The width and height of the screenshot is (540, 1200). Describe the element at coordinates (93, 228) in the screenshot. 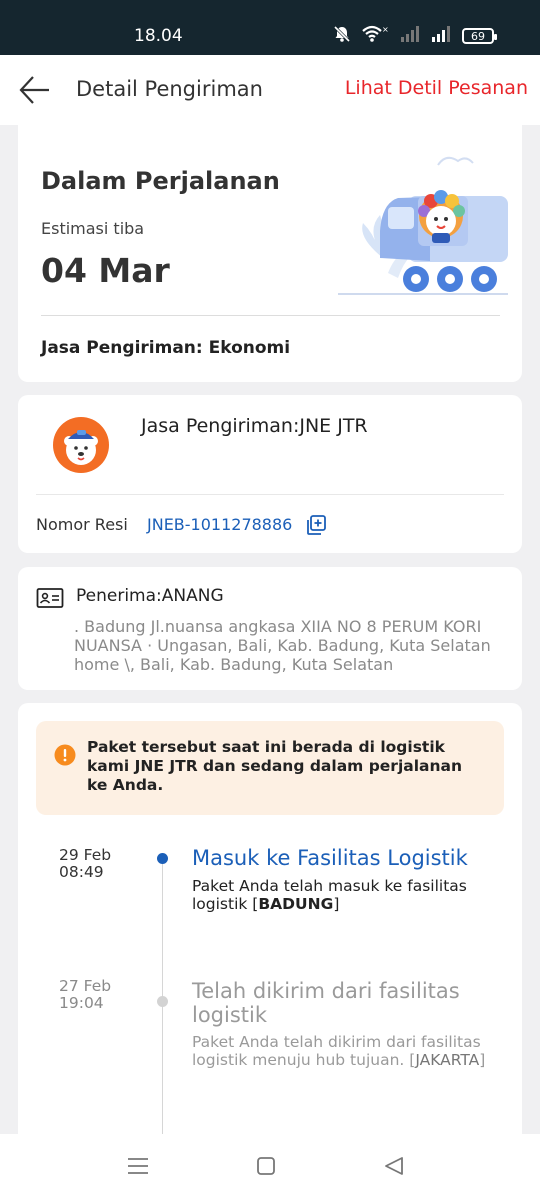

I see `eta-label: Estimasi tiba` at that location.